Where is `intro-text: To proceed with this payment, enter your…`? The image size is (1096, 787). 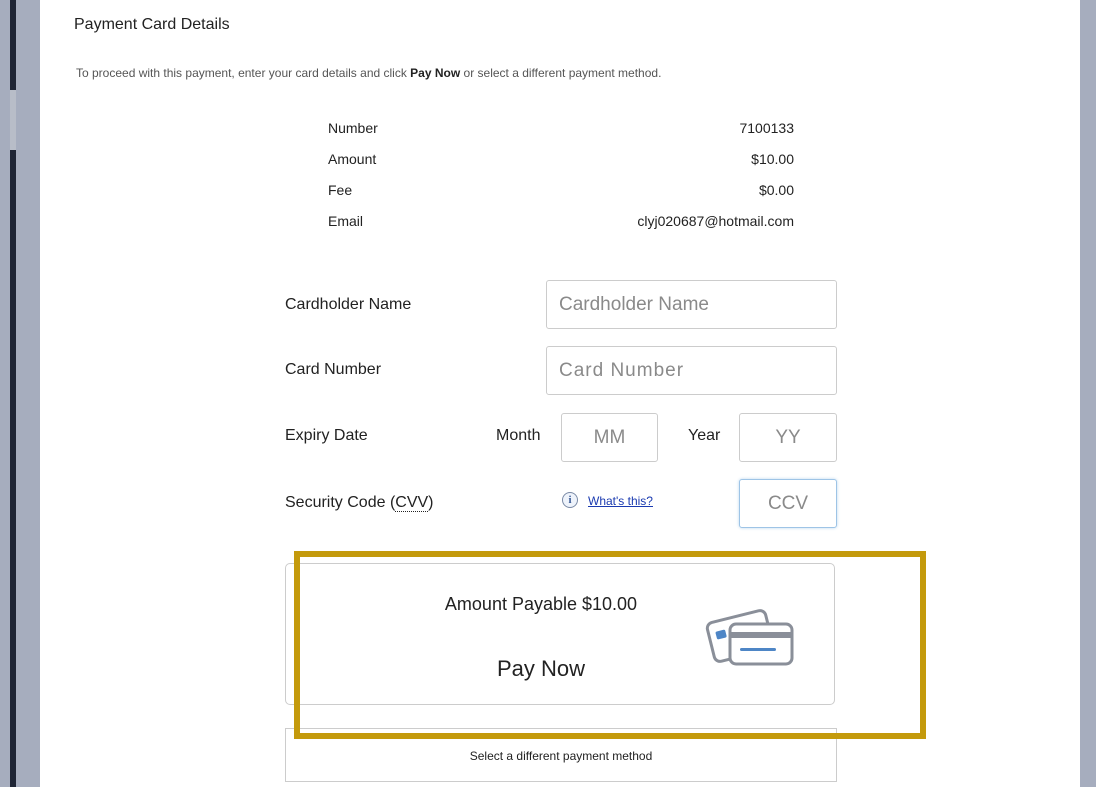
intro-text: To proceed with this payment, enter your… is located at coordinates (368, 73).